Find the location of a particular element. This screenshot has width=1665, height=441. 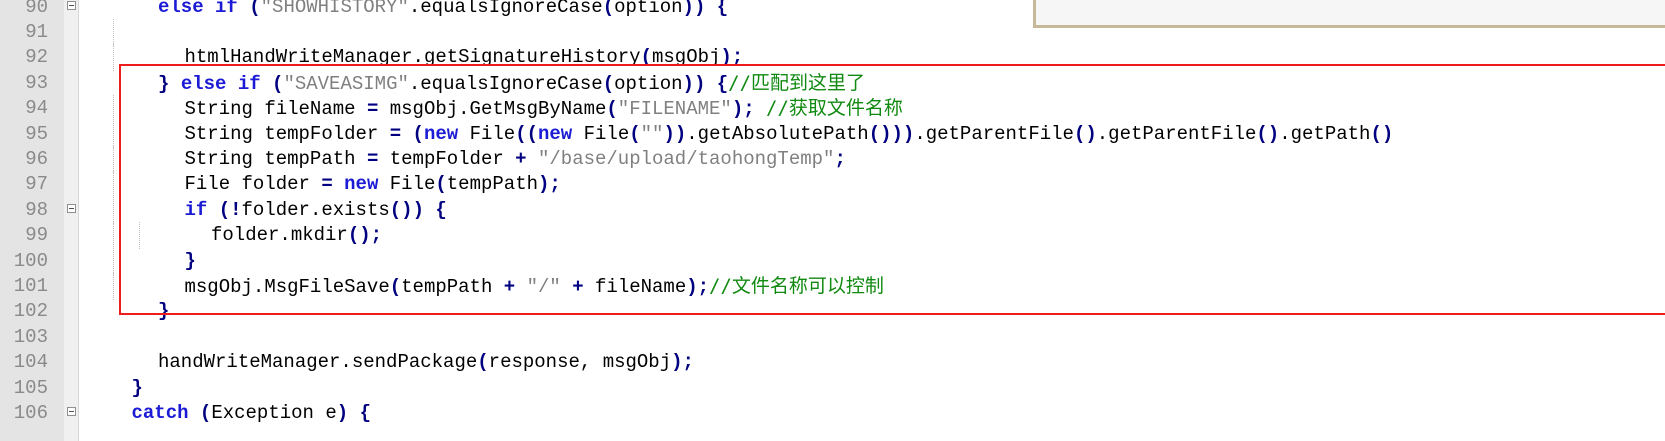

code-line: 106 catch (Exception e) { is located at coordinates (832, 413).